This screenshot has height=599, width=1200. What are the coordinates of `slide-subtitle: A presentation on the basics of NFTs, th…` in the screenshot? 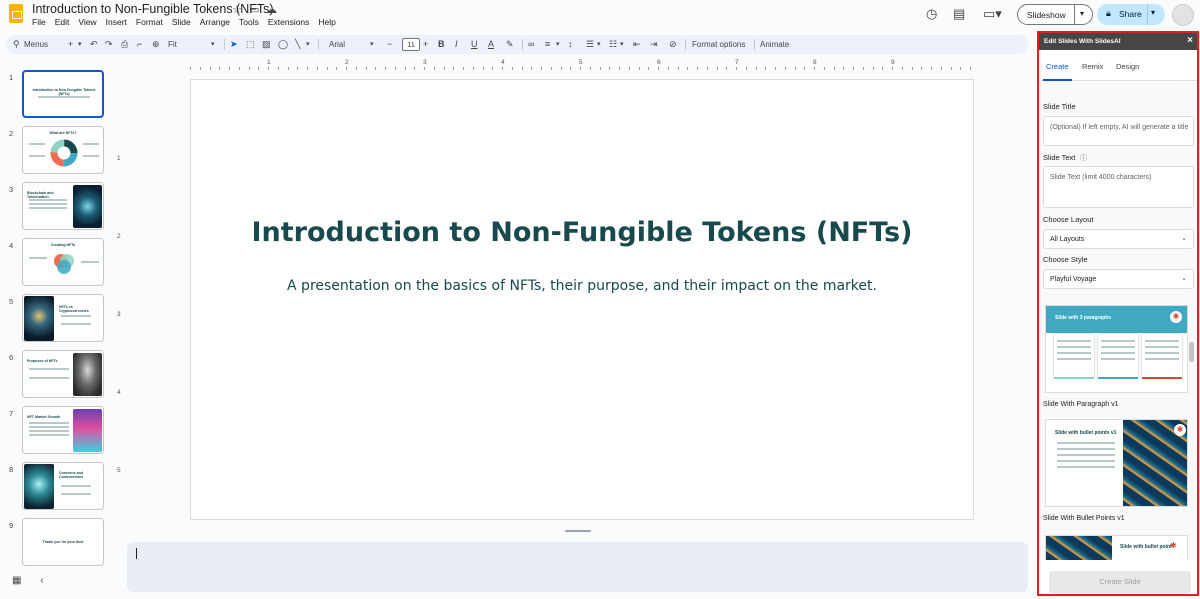 It's located at (582, 286).